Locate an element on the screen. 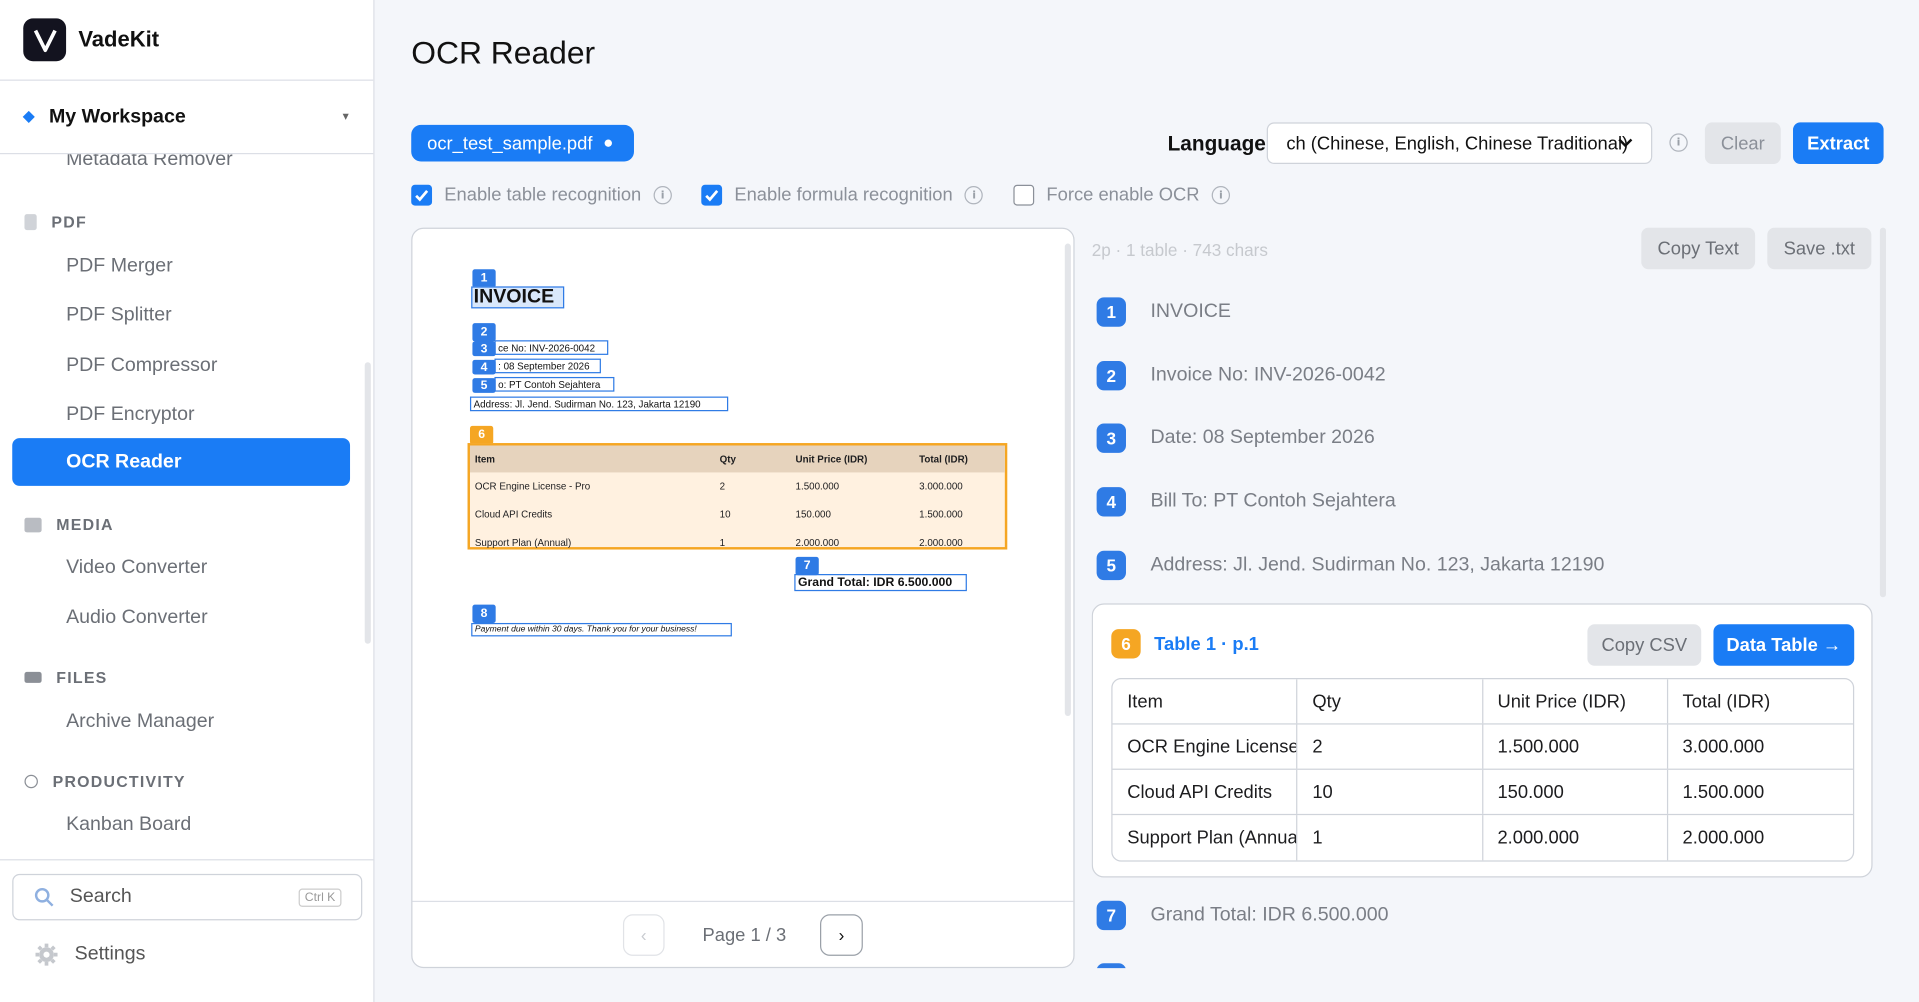  doc-title-region: INVOICE is located at coordinates (518, 297).